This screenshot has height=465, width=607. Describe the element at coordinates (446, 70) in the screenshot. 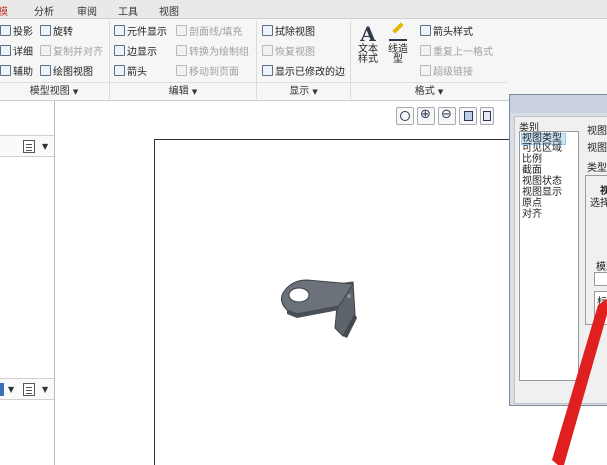

I see `hyperlink-button: 超级链接` at that location.